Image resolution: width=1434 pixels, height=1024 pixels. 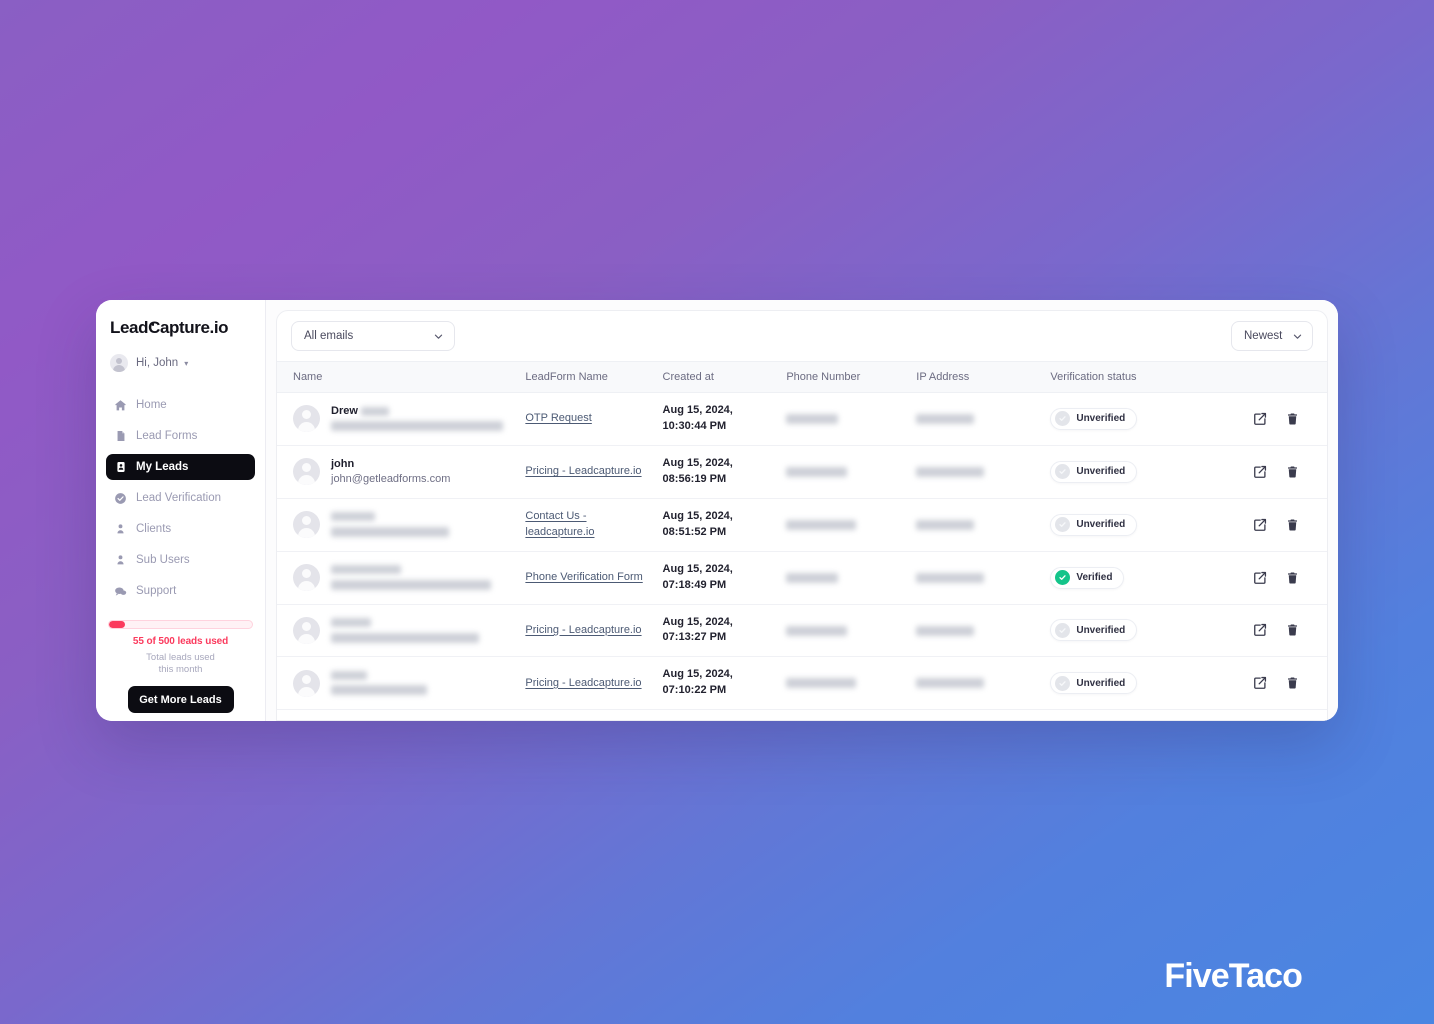 I want to click on leadform-link: Contact Us - leadcapture.io, so click(x=587, y=524).